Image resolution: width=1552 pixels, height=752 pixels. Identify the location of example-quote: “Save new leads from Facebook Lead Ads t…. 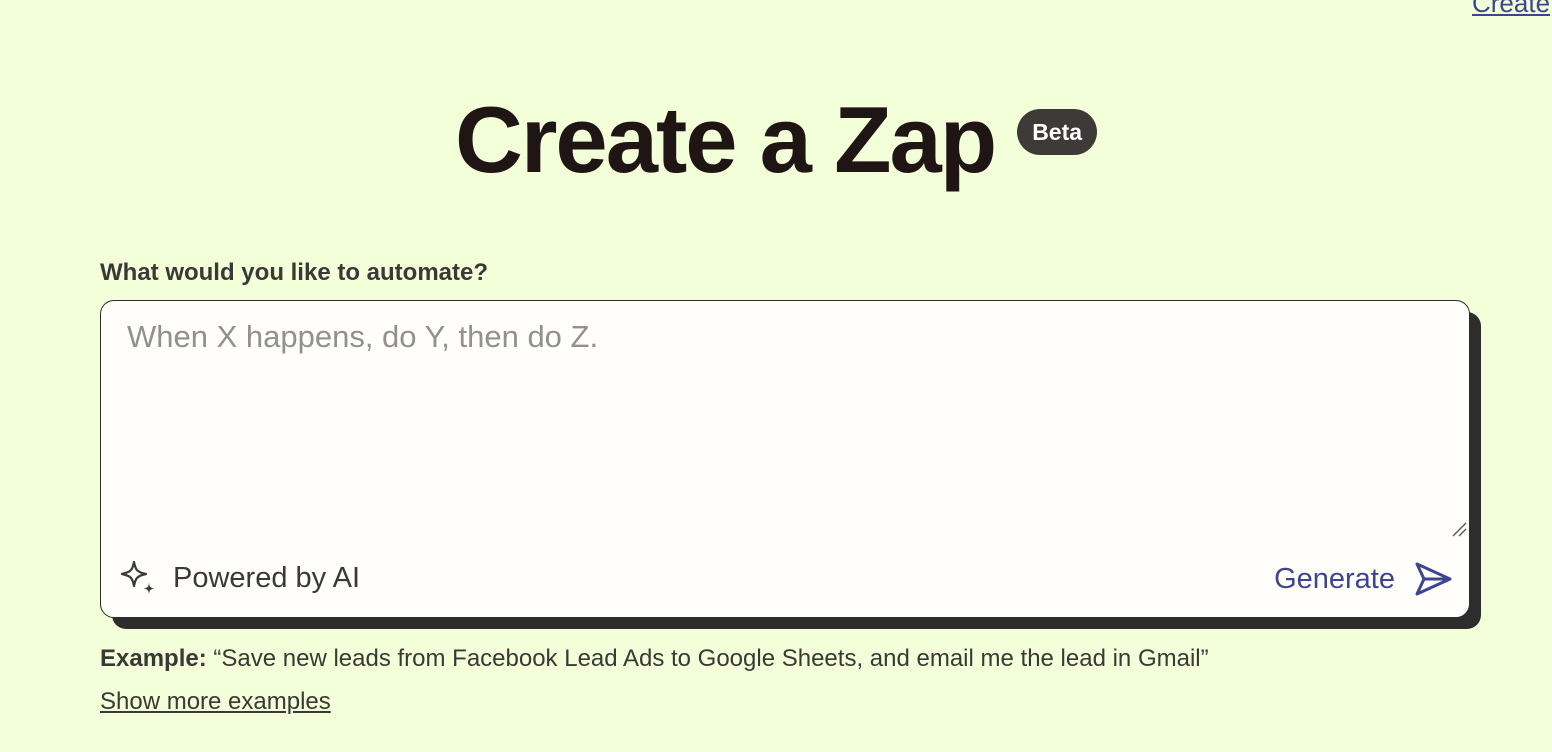
(711, 658).